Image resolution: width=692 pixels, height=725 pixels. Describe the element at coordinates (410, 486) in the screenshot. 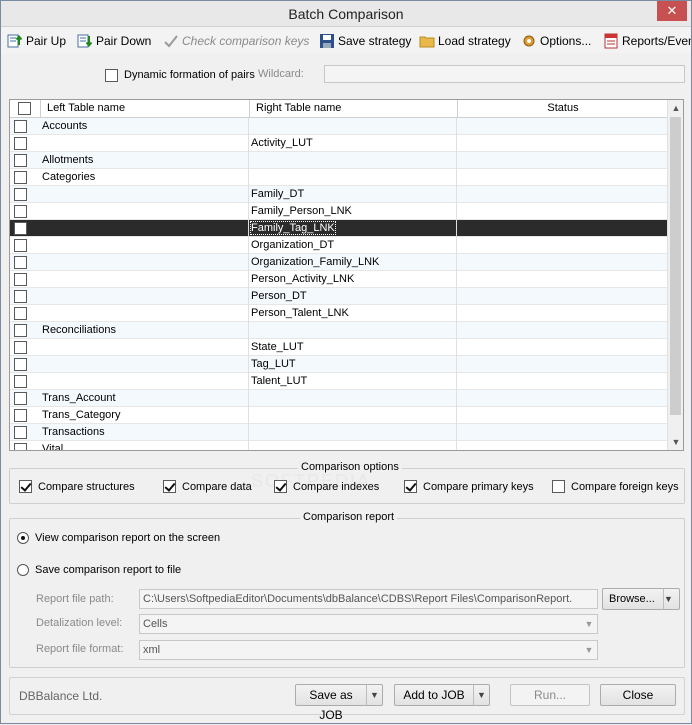

I see `compare-primary-keys-checkbox` at that location.